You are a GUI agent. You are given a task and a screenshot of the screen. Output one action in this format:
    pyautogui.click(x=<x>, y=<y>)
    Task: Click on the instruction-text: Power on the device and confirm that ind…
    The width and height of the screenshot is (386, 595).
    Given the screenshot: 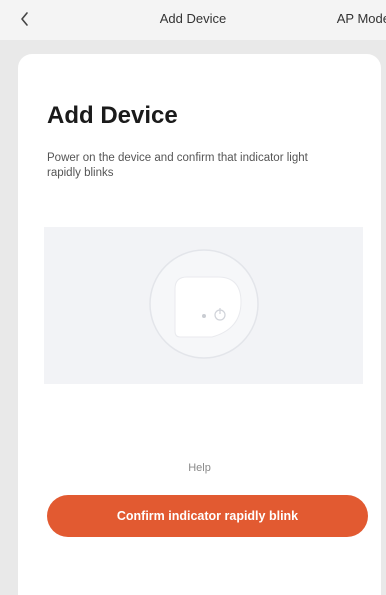 What is the action you would take?
    pyautogui.click(x=177, y=165)
    